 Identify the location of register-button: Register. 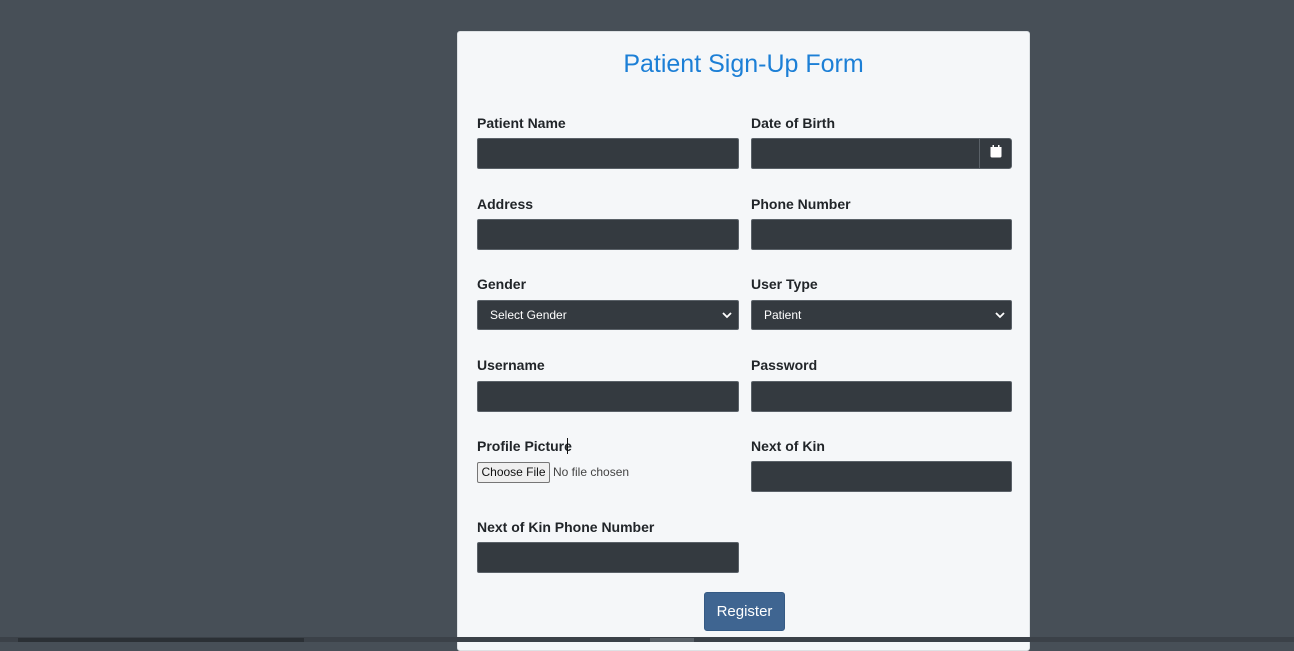
(744, 611).